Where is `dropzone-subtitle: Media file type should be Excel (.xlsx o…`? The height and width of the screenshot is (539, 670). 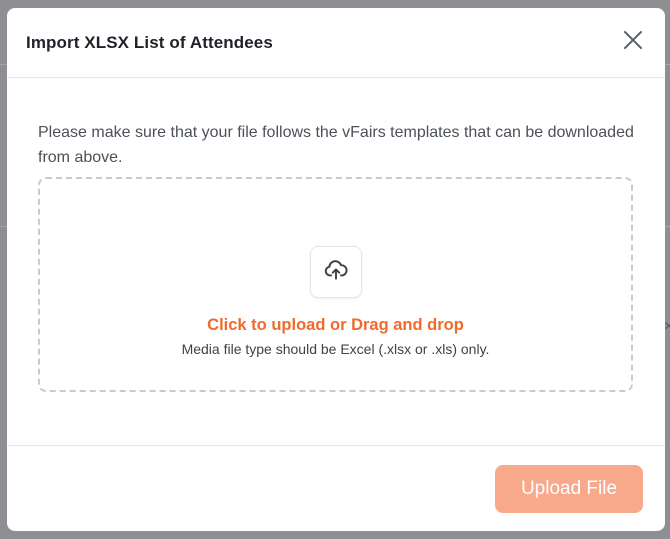 dropzone-subtitle: Media file type should be Excel (.xlsx o… is located at coordinates (335, 349).